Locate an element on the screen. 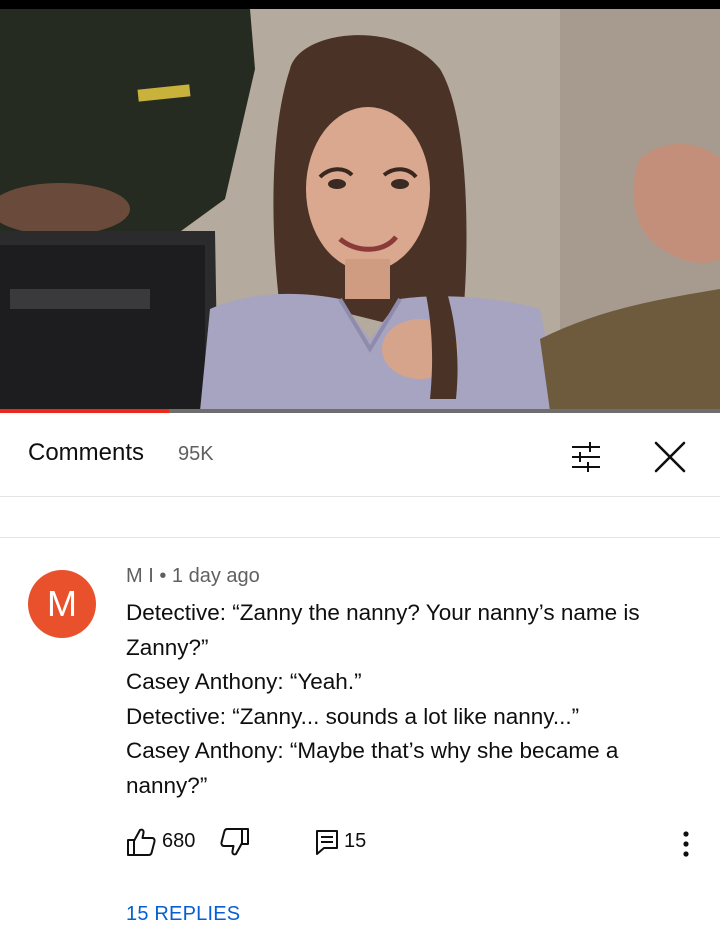 The image size is (720, 951). header-divider is located at coordinates (360, 496).